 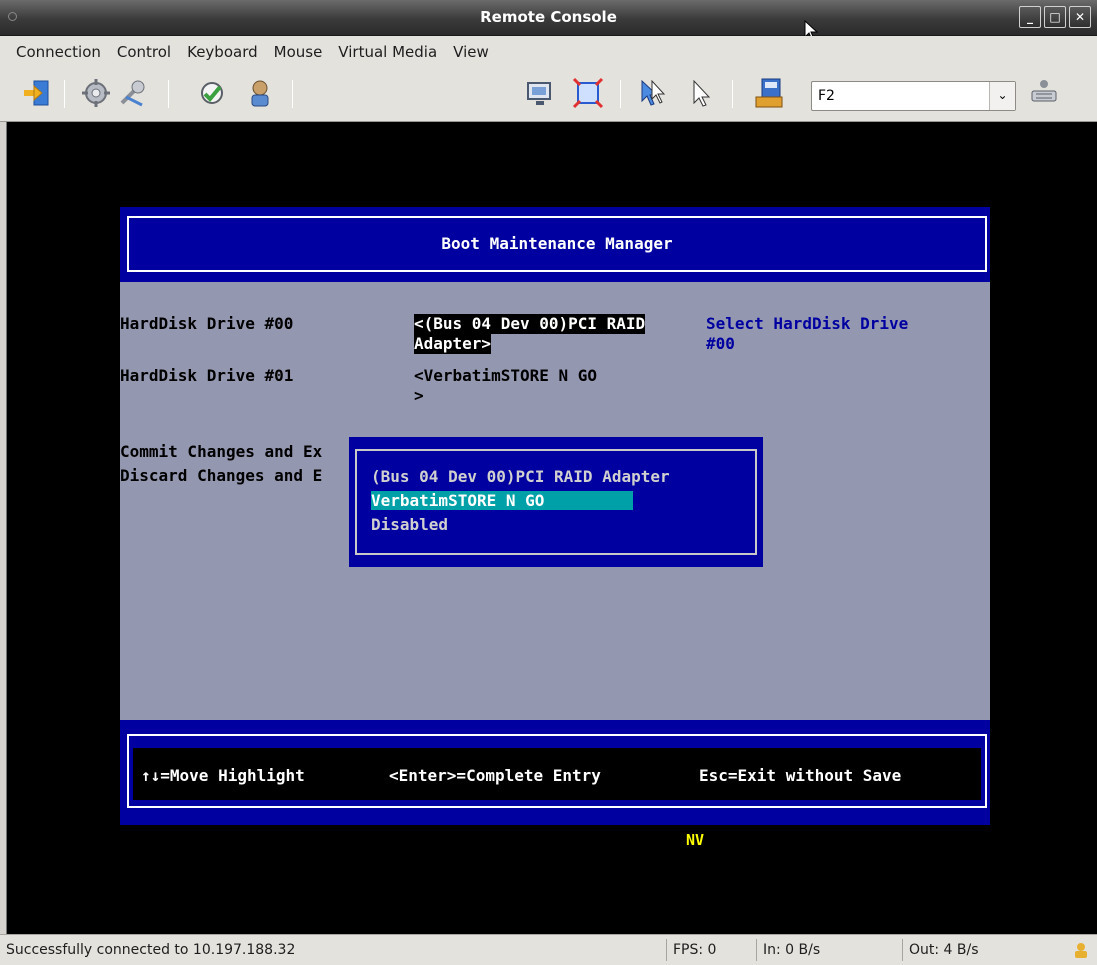 I want to click on user-icon, so click(x=260, y=93).